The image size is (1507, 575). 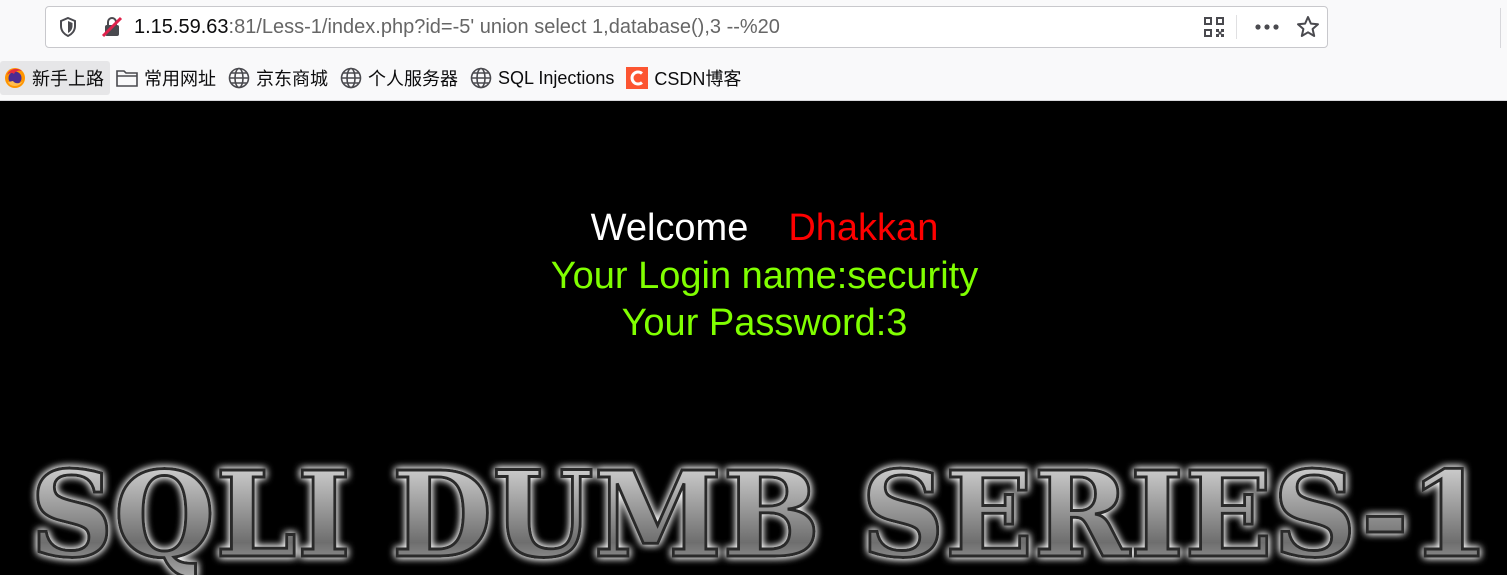 I want to click on bookmark-jd-mall: 京东商城, so click(x=279, y=78).